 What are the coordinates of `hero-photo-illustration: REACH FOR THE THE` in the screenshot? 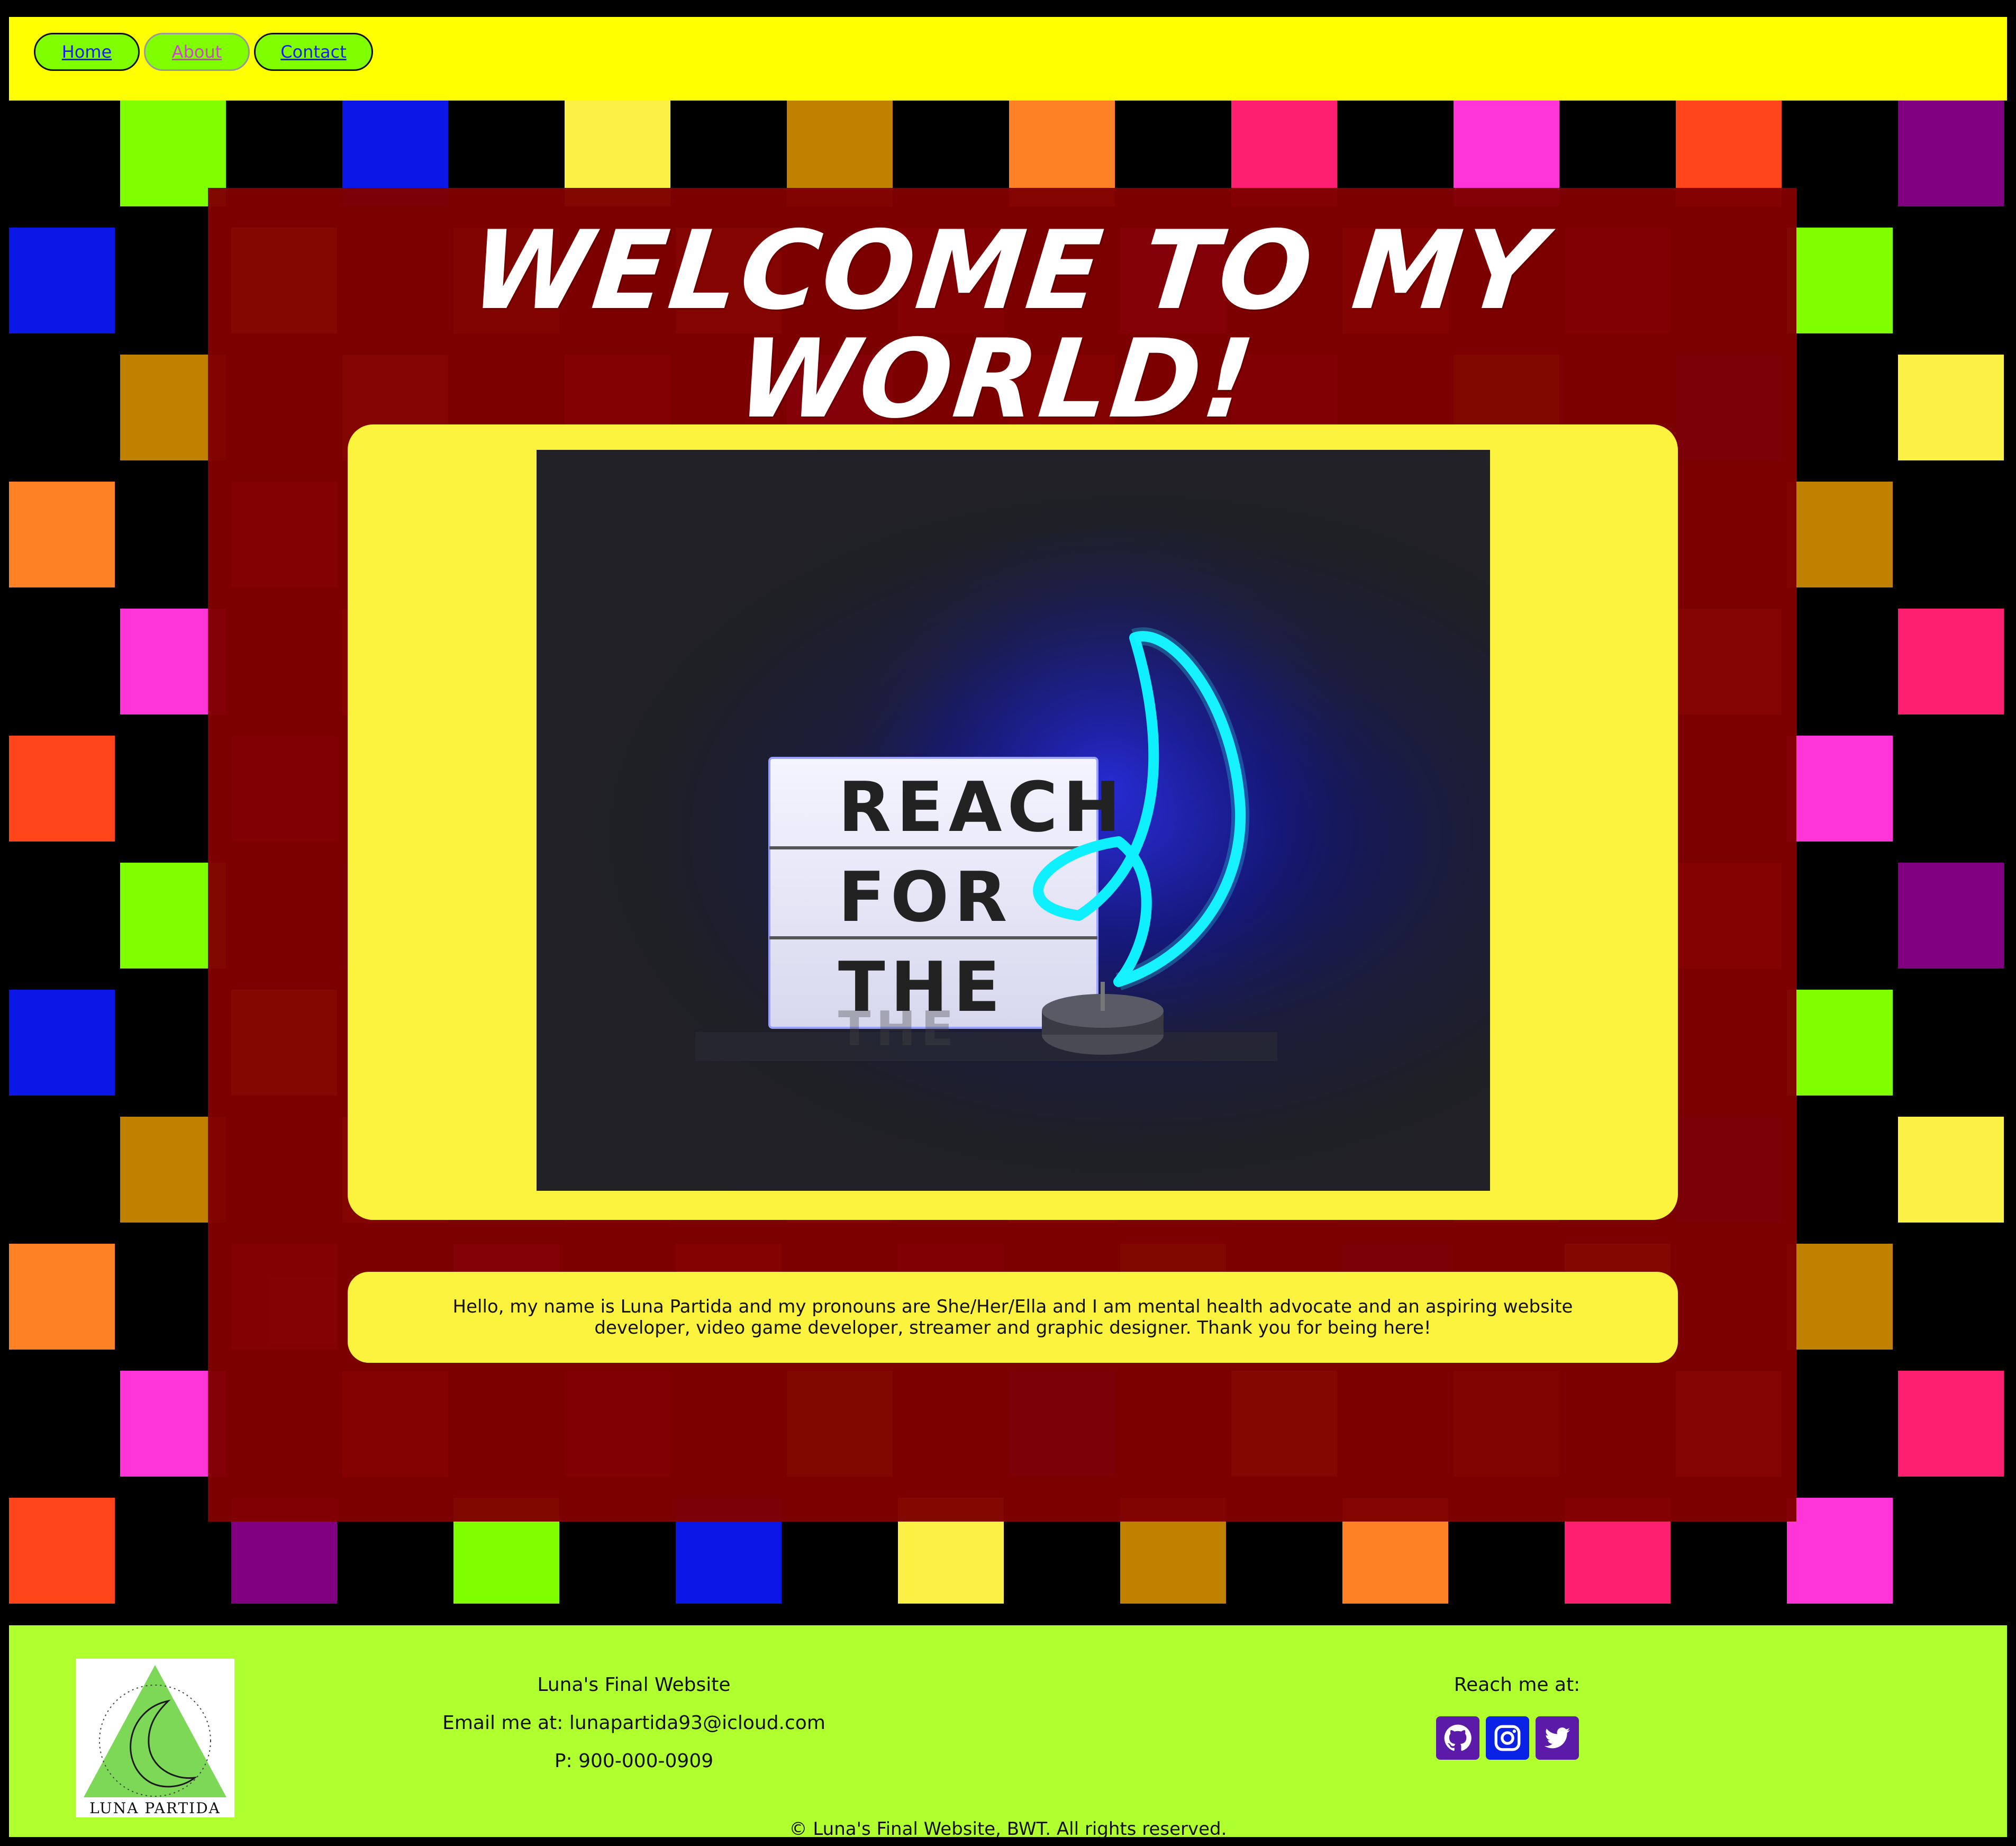 It's located at (1049, 788).